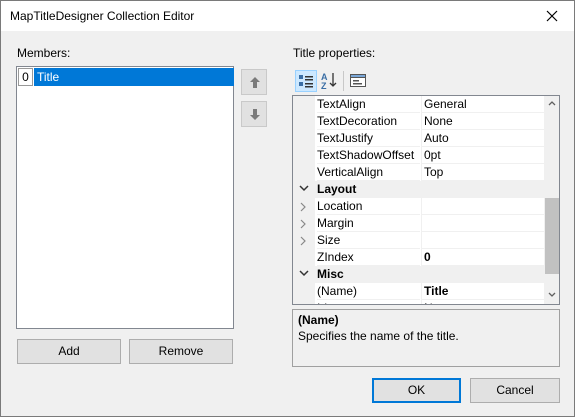 This screenshot has width=575, height=417. I want to click on svg-text: Z, so click(324, 85).